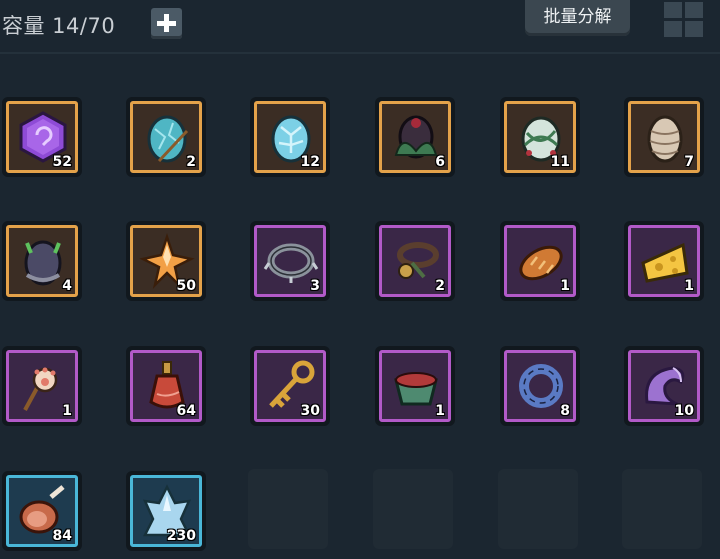 This screenshot has height=559, width=720. What do you see at coordinates (684, 411) in the screenshot?
I see `item-count: 10` at bounding box center [684, 411].